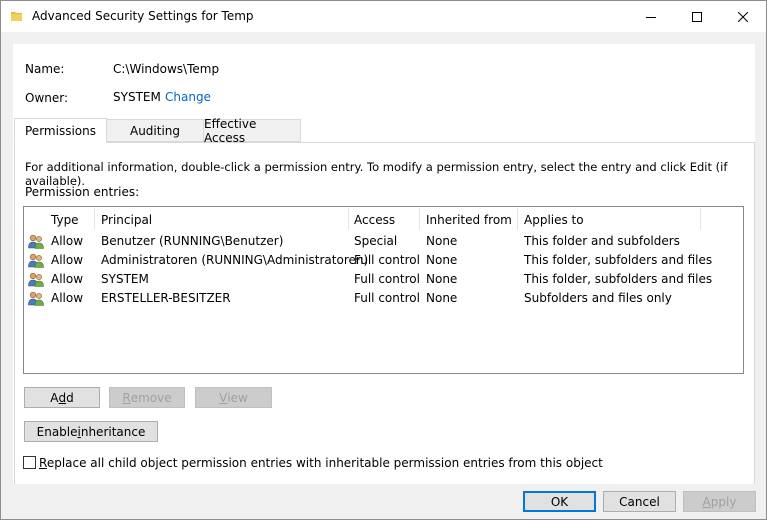  I want to click on folder-icon, so click(16, 16).